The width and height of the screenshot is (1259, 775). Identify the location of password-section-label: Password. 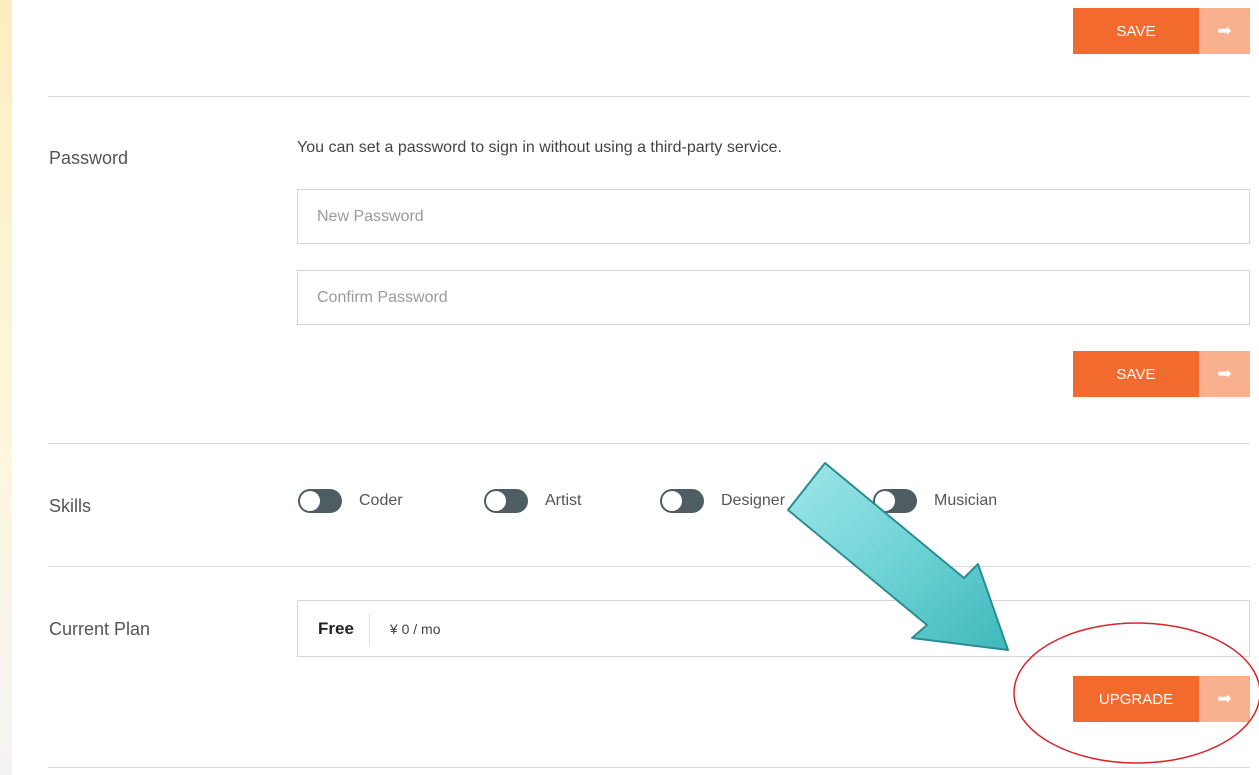
(89, 158).